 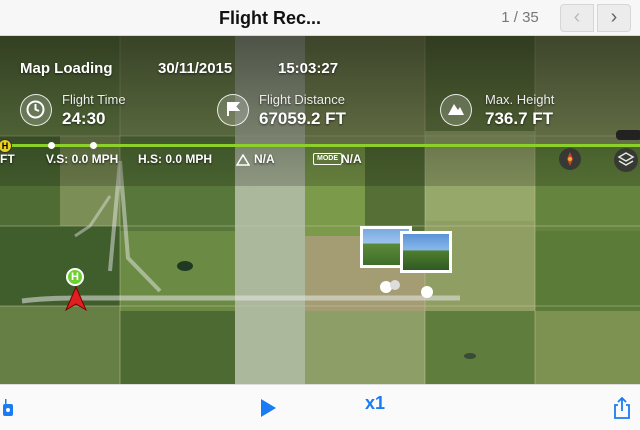 I want to click on remote-controller-icon, so click(x=8, y=408).